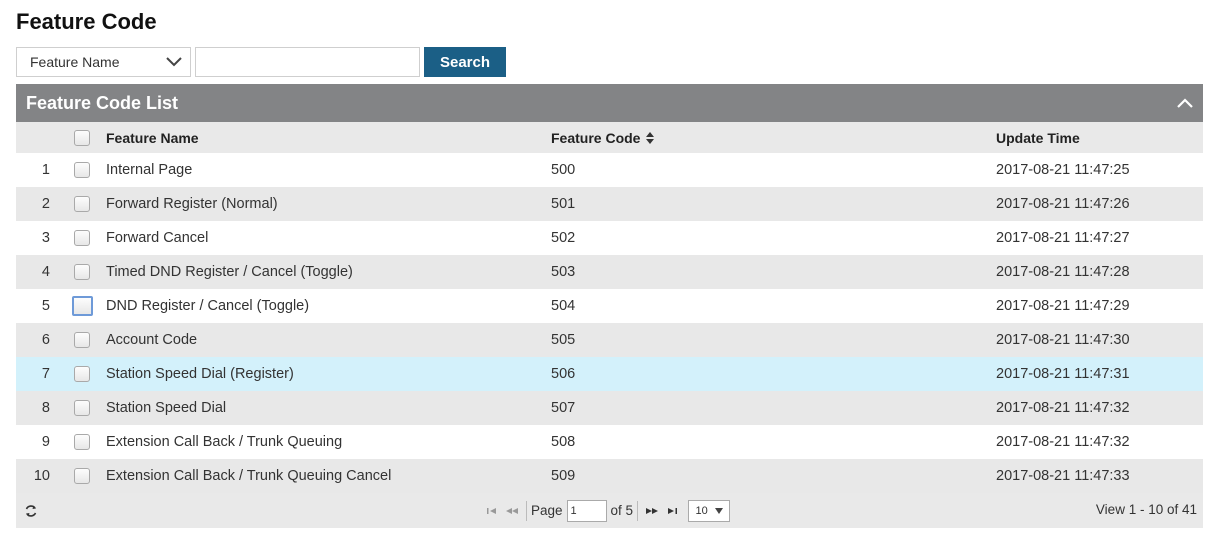  What do you see at coordinates (563, 204) in the screenshot?
I see `feature-code-cell: 501` at bounding box center [563, 204].